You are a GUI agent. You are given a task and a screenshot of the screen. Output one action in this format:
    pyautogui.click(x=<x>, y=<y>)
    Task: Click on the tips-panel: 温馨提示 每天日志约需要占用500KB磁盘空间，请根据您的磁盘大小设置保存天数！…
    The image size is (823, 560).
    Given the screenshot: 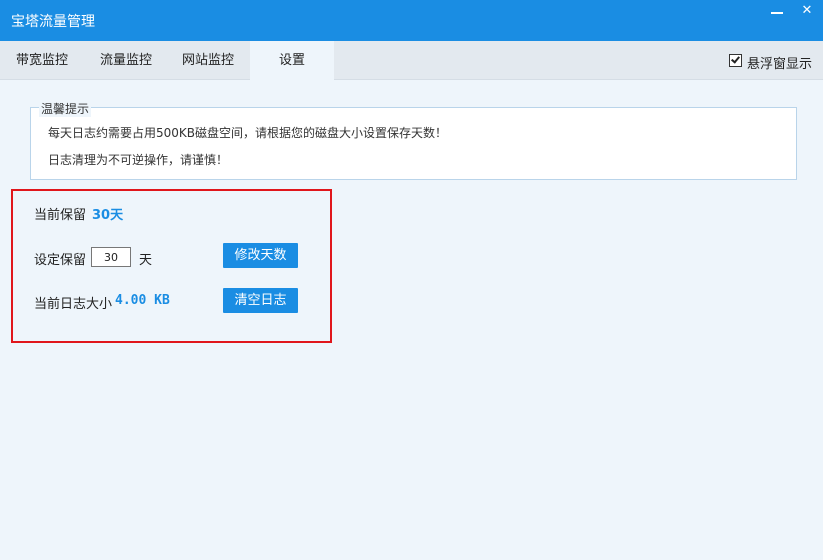 What is the action you would take?
    pyautogui.click(x=413, y=140)
    